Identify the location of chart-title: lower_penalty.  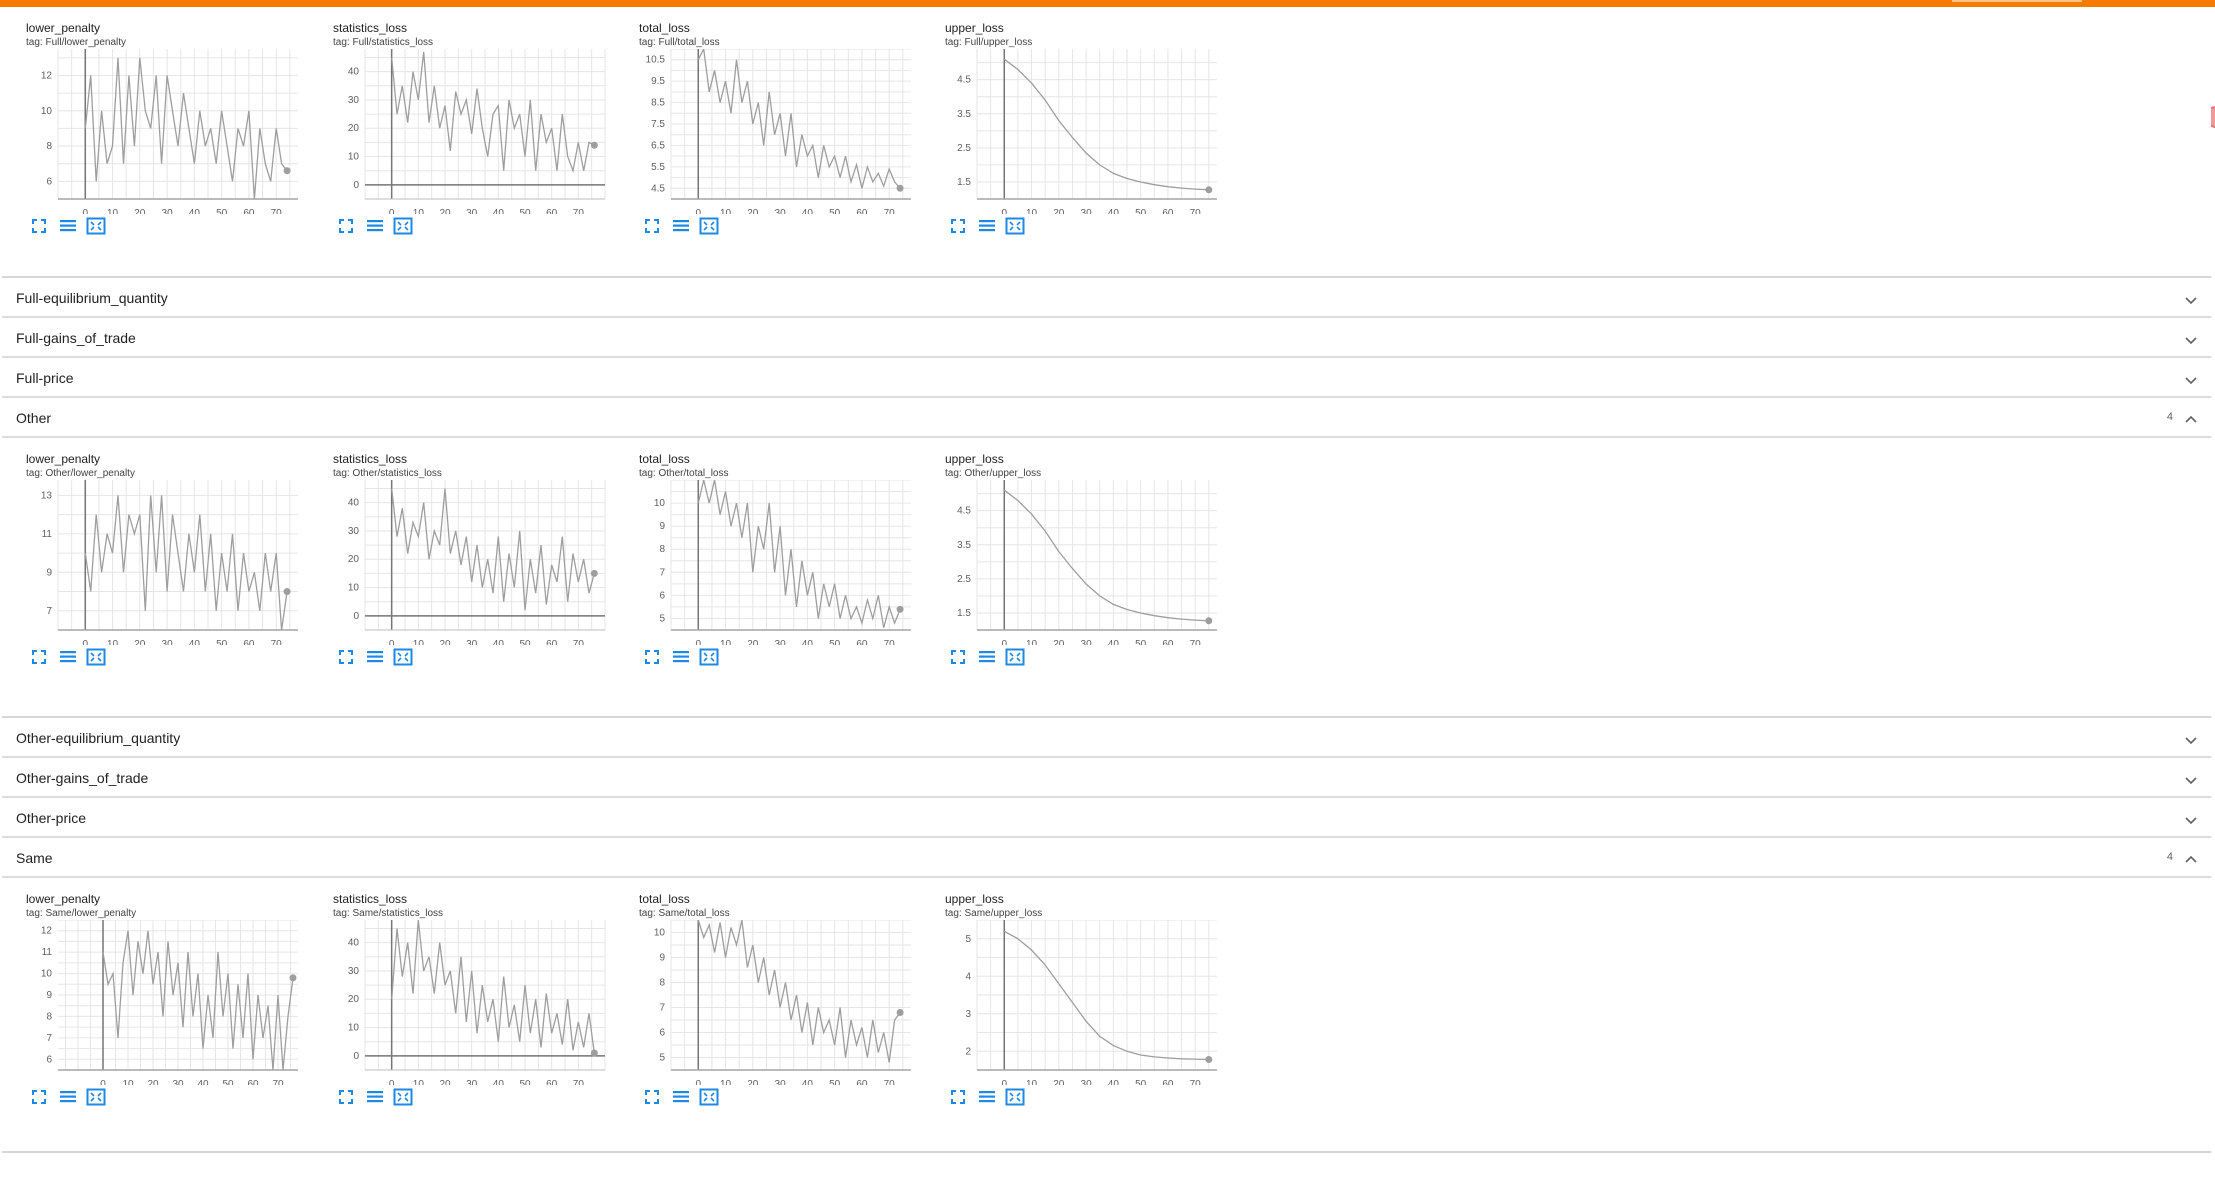
(63, 28).